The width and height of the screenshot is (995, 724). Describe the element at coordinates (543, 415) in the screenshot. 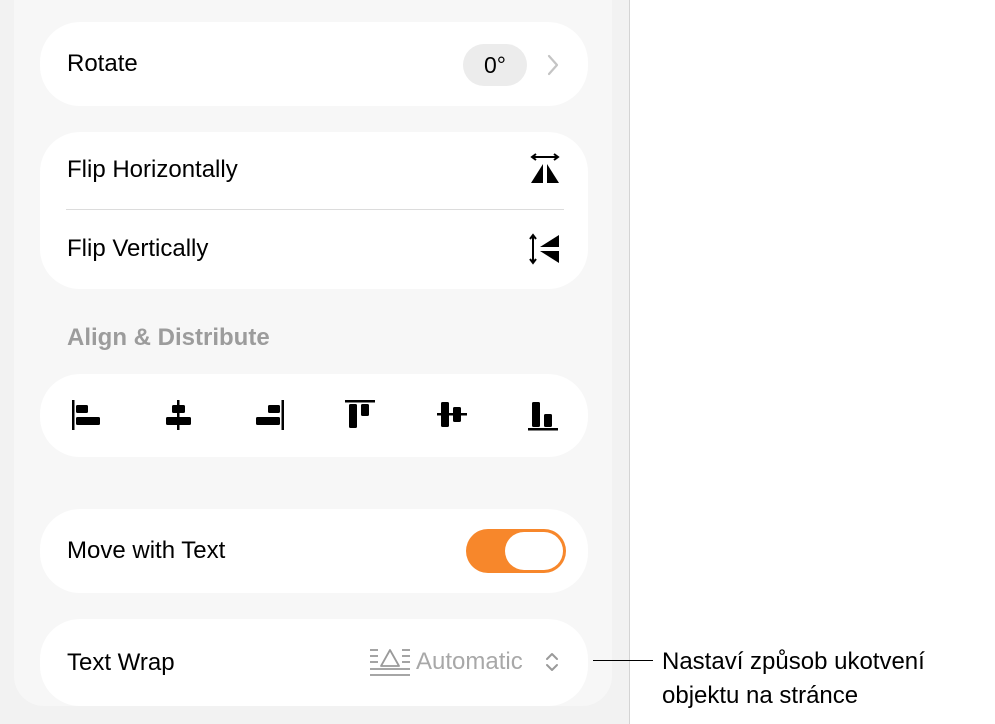

I see `align-bottom-icon` at that location.